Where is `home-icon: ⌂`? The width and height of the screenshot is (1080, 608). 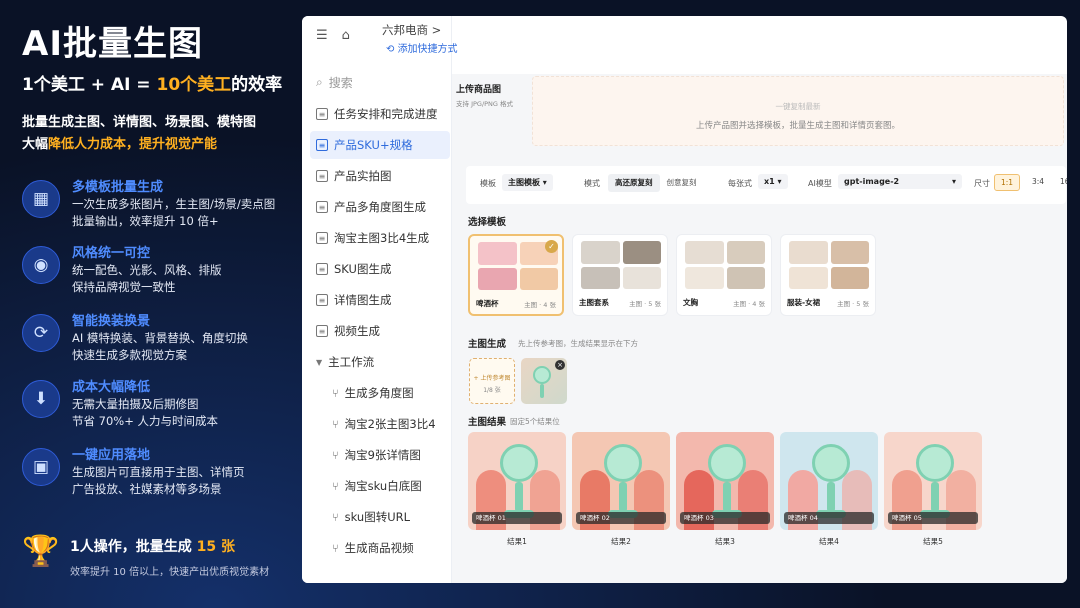 home-icon: ⌂ is located at coordinates (346, 35).